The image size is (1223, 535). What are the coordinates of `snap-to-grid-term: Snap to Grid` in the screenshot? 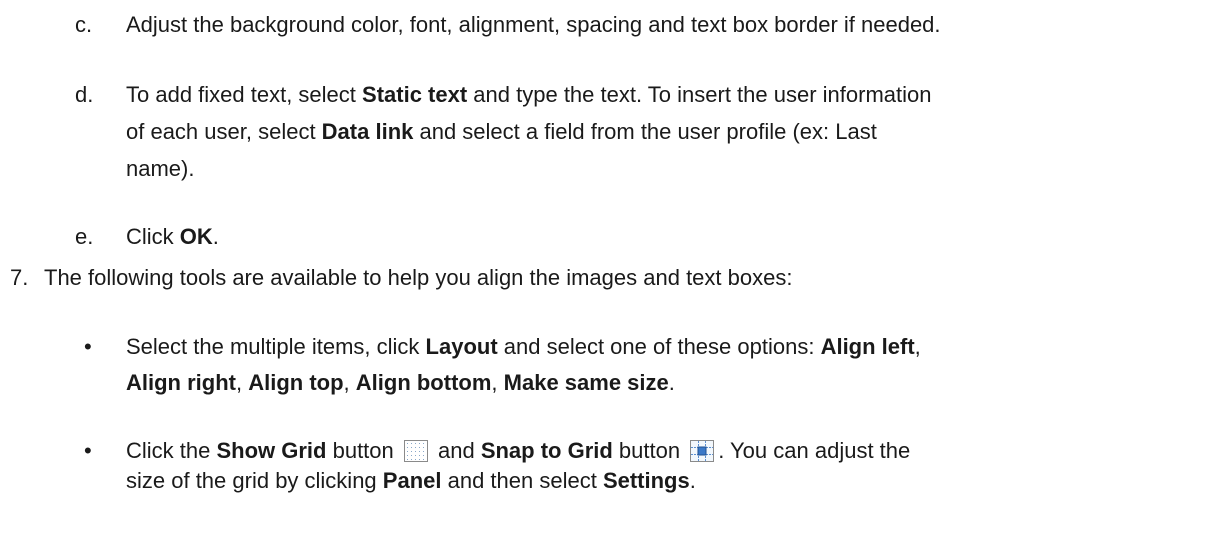 It's located at (546, 450).